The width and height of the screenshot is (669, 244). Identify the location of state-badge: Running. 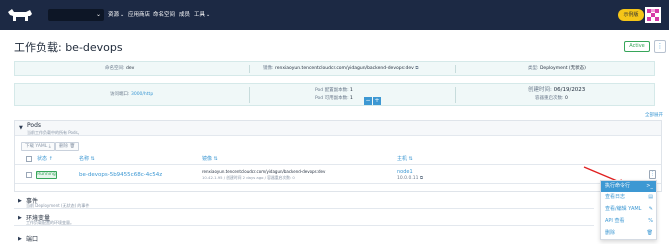
(46, 175).